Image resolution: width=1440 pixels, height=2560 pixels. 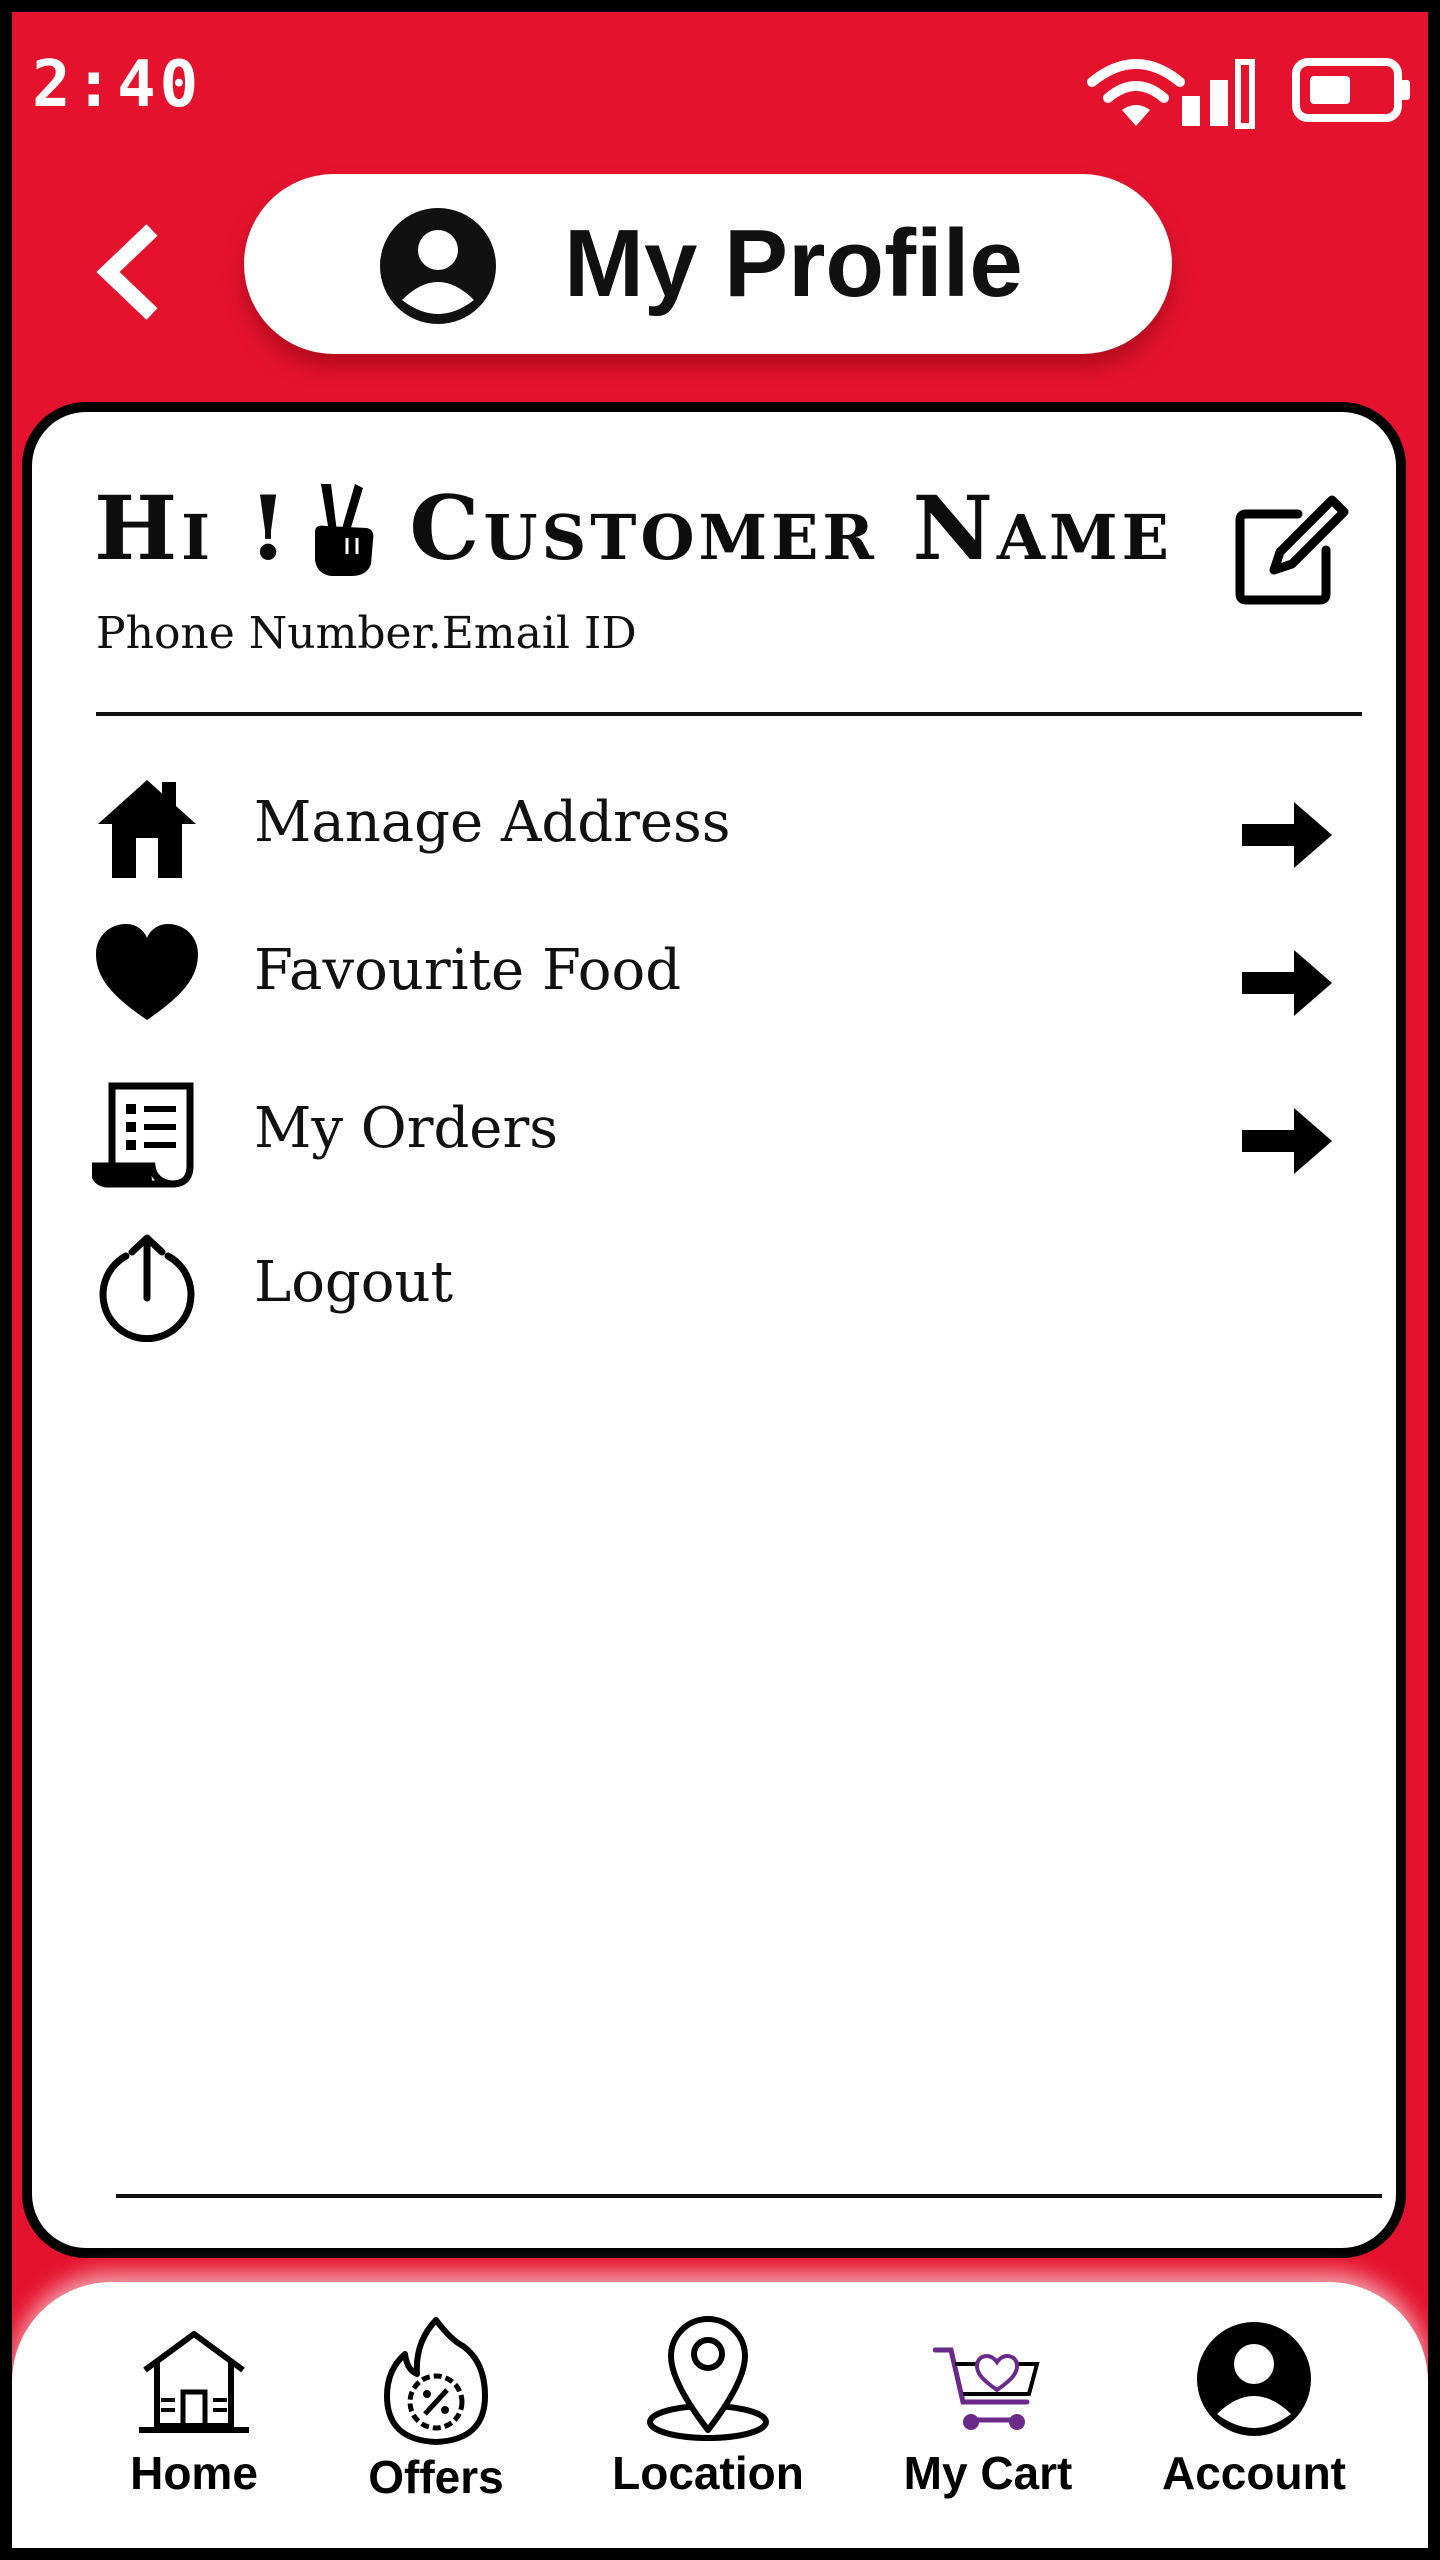 I want to click on bottom-nav: Home Offers Location My Cart Account, so click(x=720, y=2415).